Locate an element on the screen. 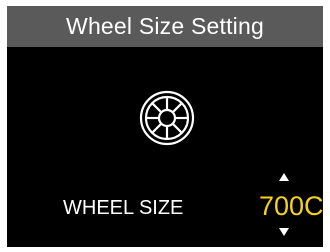  page-title: Wheel Size Setting is located at coordinates (165, 26).